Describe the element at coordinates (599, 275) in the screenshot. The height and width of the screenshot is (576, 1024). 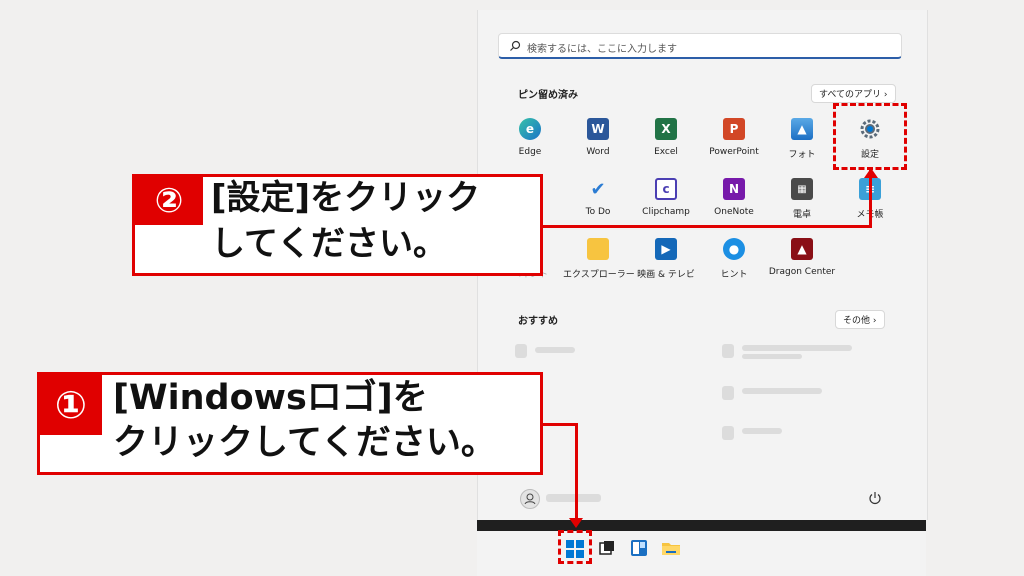
I see `app-label: エクスプローラー` at that location.